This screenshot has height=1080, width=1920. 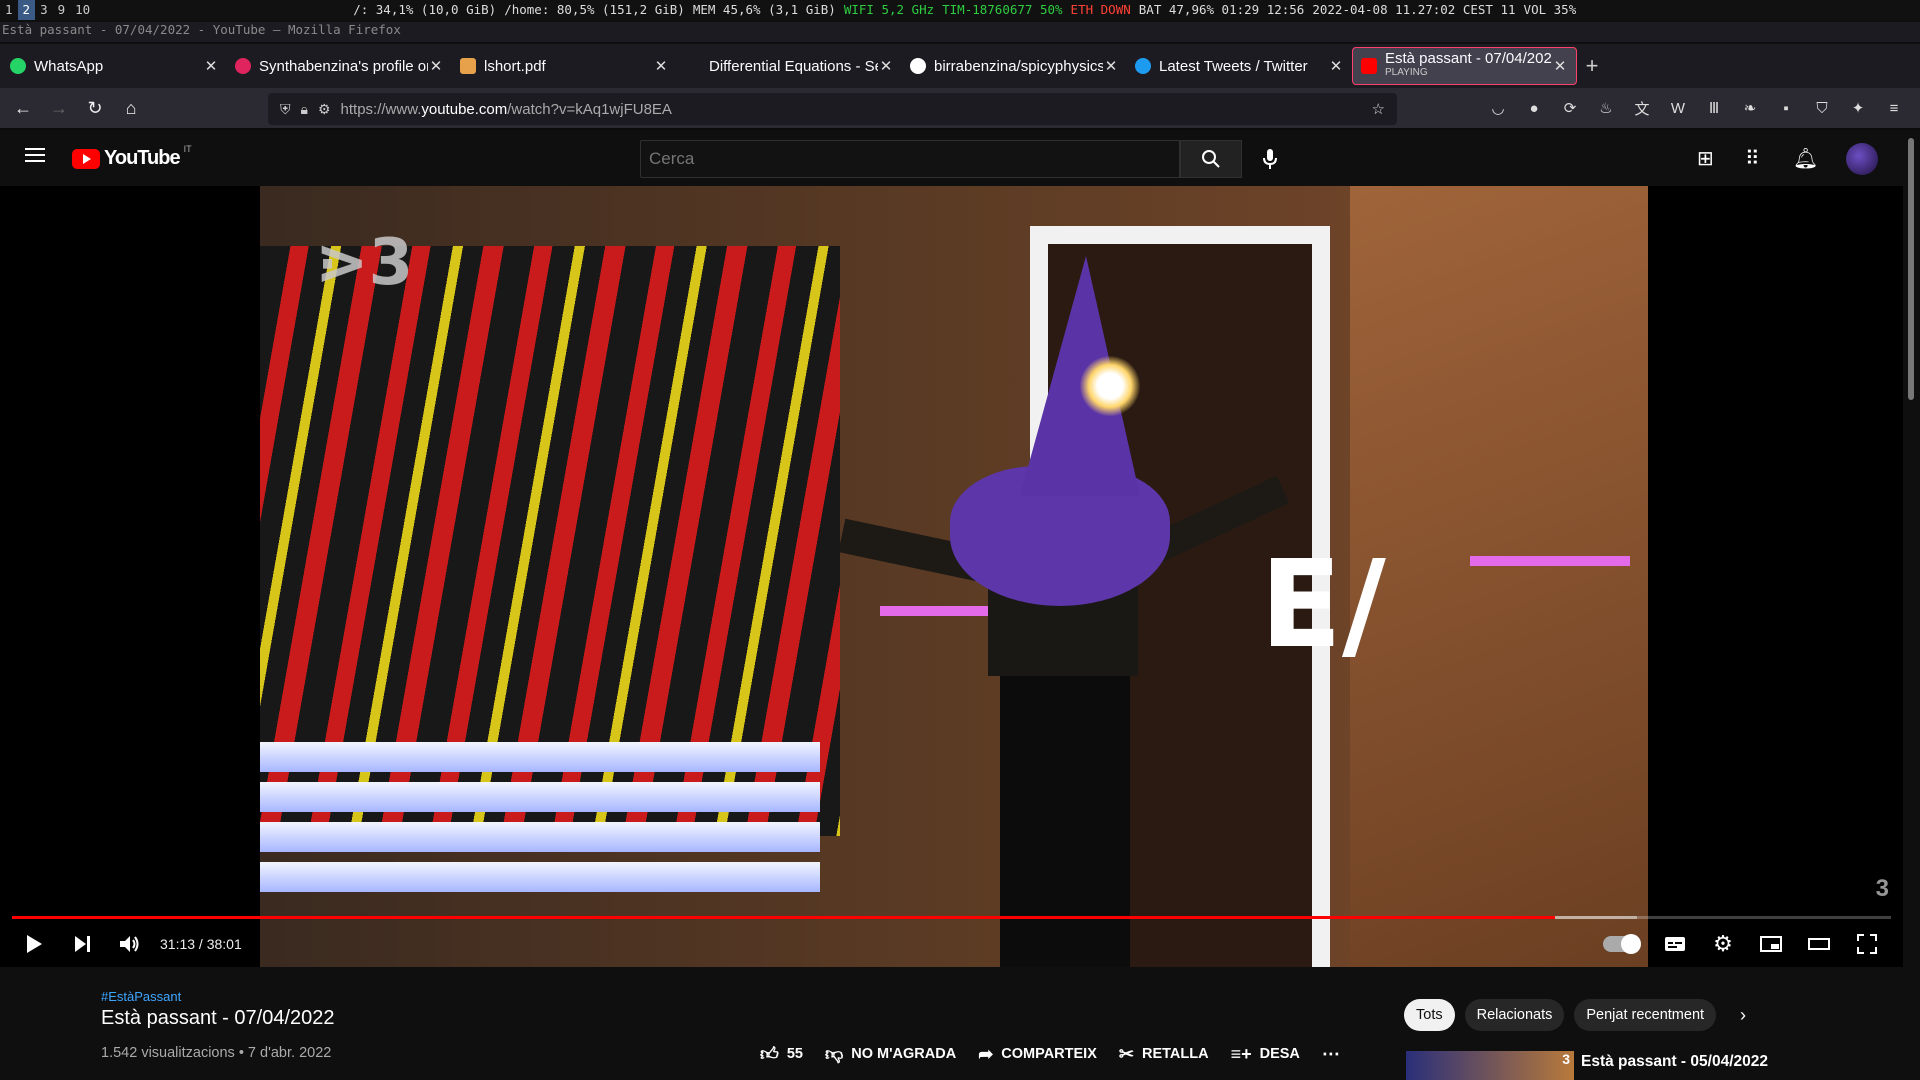 I want to click on extension-flame-icon: ♨, so click(x=1606, y=108).